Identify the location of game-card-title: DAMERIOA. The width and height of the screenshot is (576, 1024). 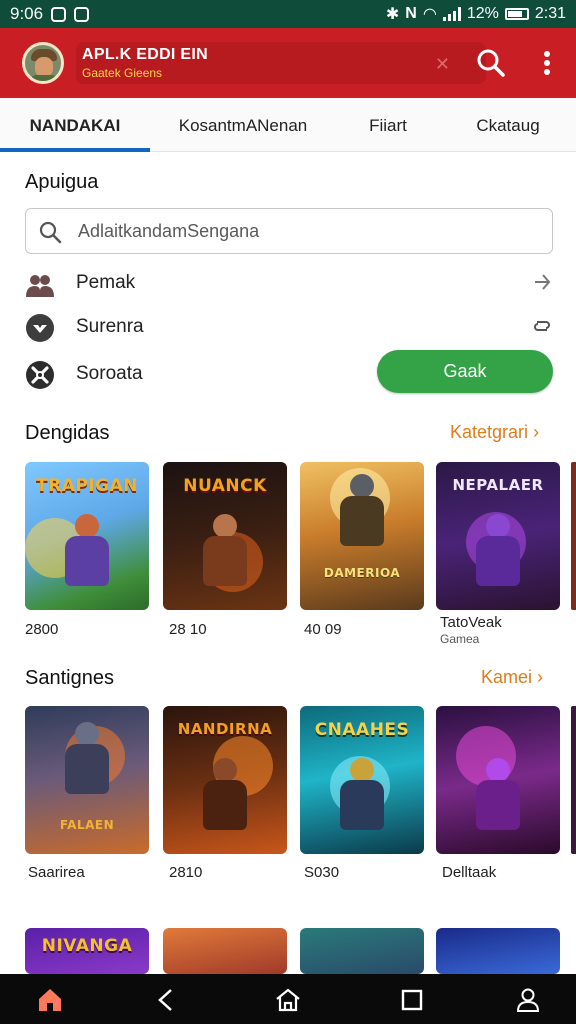
(362, 573).